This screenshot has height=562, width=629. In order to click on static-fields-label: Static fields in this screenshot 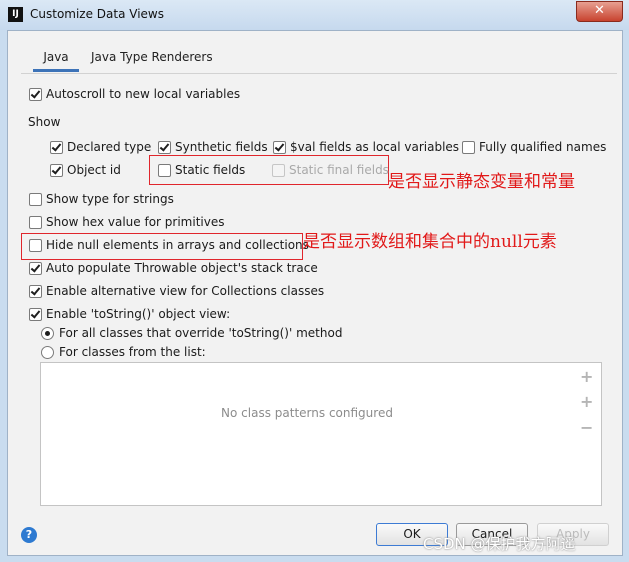, I will do `click(210, 170)`.